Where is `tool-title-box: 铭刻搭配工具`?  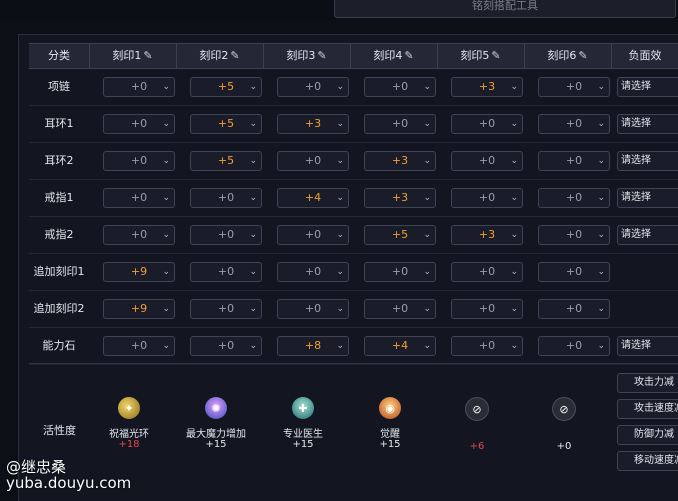 tool-title-box: 铭刻搭配工具 is located at coordinates (505, 9).